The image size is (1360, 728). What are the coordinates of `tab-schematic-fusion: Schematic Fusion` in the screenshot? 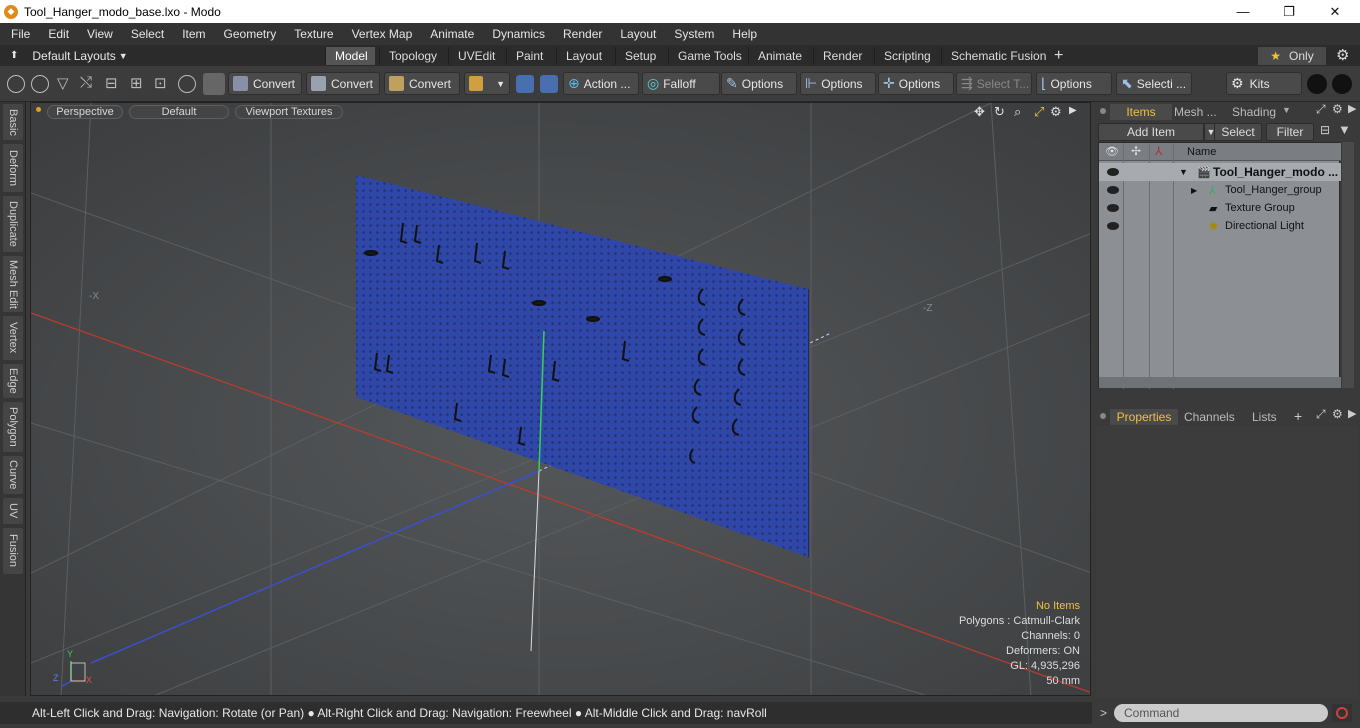 It's located at (998, 56).